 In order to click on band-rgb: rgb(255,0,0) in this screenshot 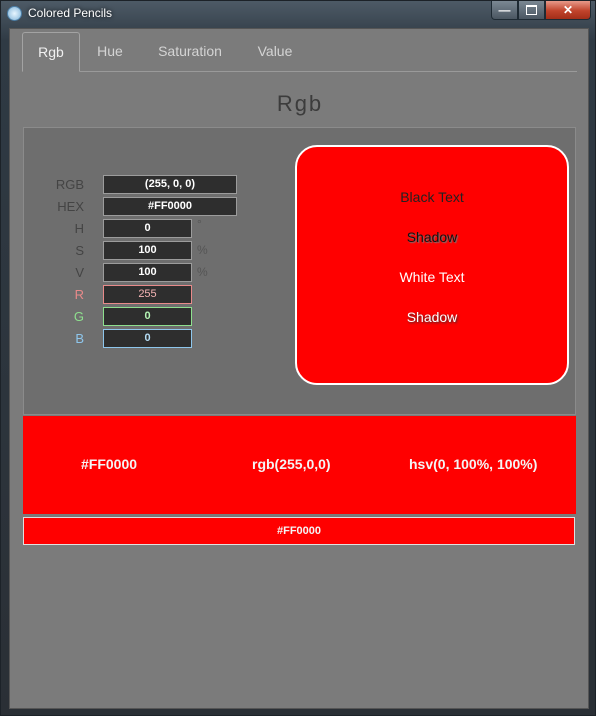, I will do `click(291, 464)`.